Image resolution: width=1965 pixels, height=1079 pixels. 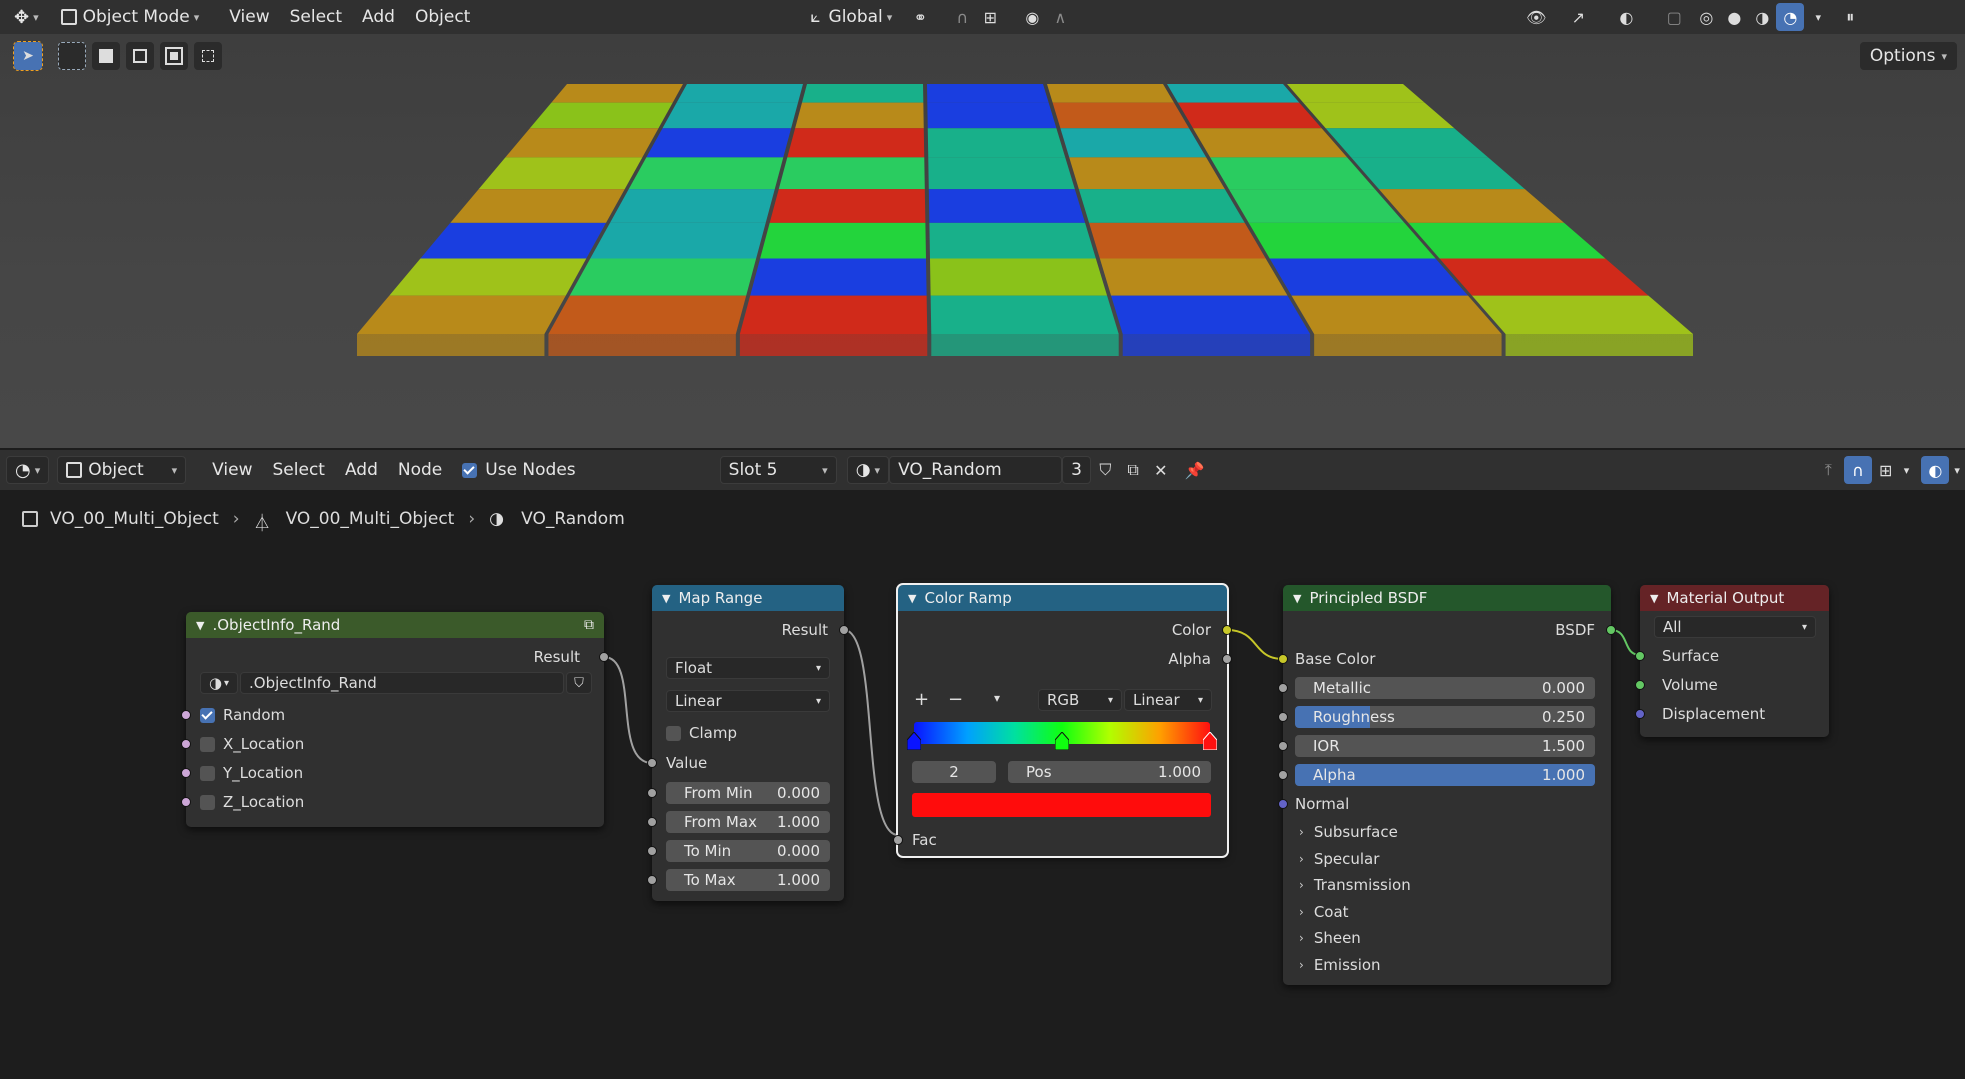 What do you see at coordinates (748, 880) in the screenshot?
I see `maprange-field: To Max 1.000` at bounding box center [748, 880].